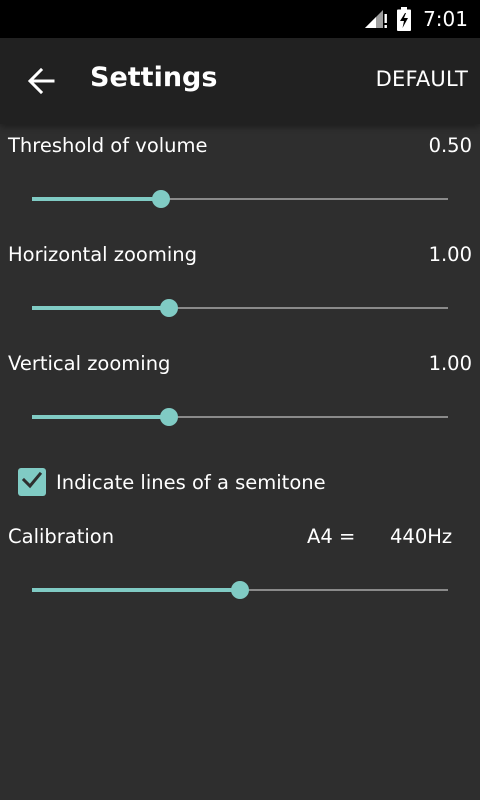 Image resolution: width=480 pixels, height=800 pixels. I want to click on threshold-value: 0.50, so click(450, 145).